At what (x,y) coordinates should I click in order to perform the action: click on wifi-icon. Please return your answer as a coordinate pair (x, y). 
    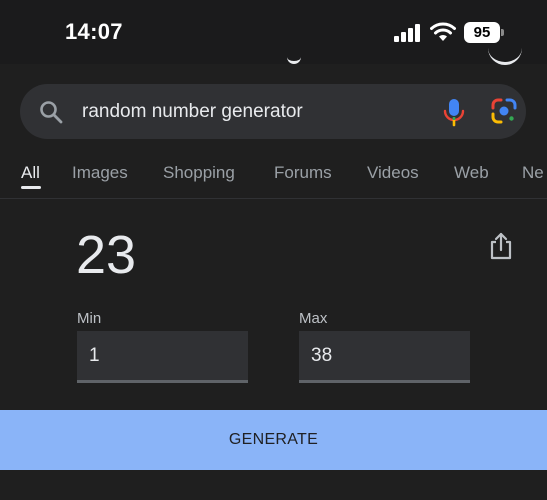
    Looking at the image, I should click on (443, 31).